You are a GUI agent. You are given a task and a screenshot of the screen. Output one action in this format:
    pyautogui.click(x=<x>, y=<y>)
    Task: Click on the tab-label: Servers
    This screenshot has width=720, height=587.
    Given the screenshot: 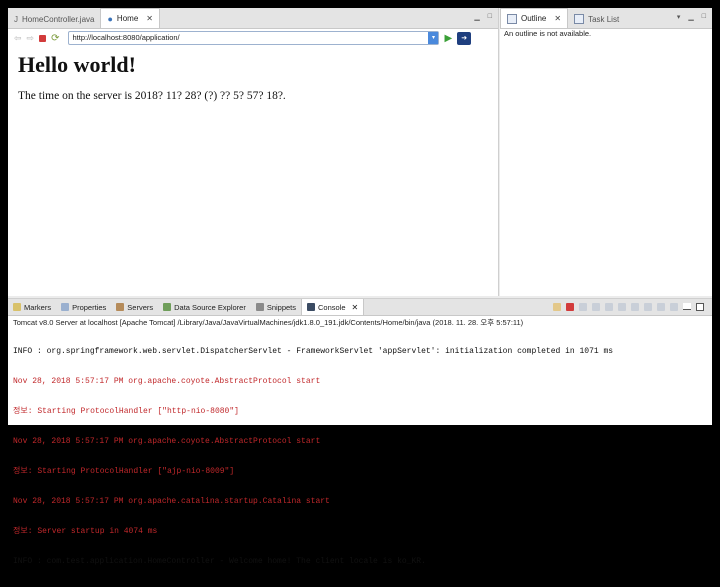 What is the action you would take?
    pyautogui.click(x=140, y=307)
    